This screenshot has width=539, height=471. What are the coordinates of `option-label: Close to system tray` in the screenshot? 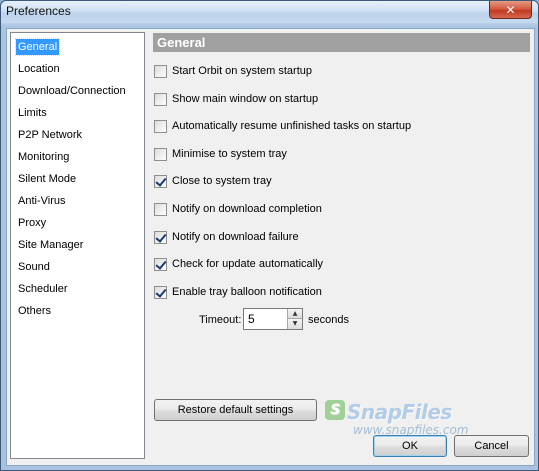 It's located at (222, 181).